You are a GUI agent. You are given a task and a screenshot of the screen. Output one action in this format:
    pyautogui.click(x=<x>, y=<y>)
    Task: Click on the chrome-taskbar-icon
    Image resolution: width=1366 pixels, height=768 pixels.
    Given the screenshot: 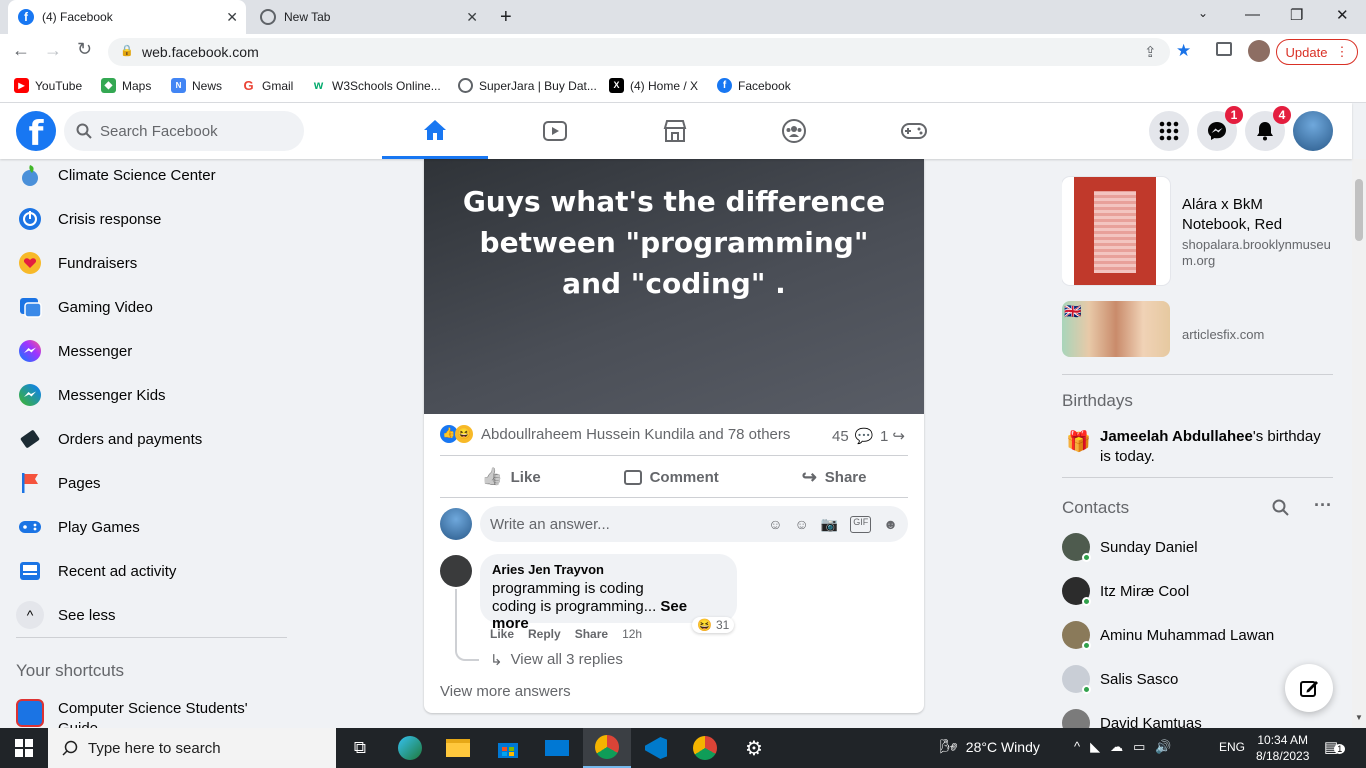 What is the action you would take?
    pyautogui.click(x=607, y=748)
    